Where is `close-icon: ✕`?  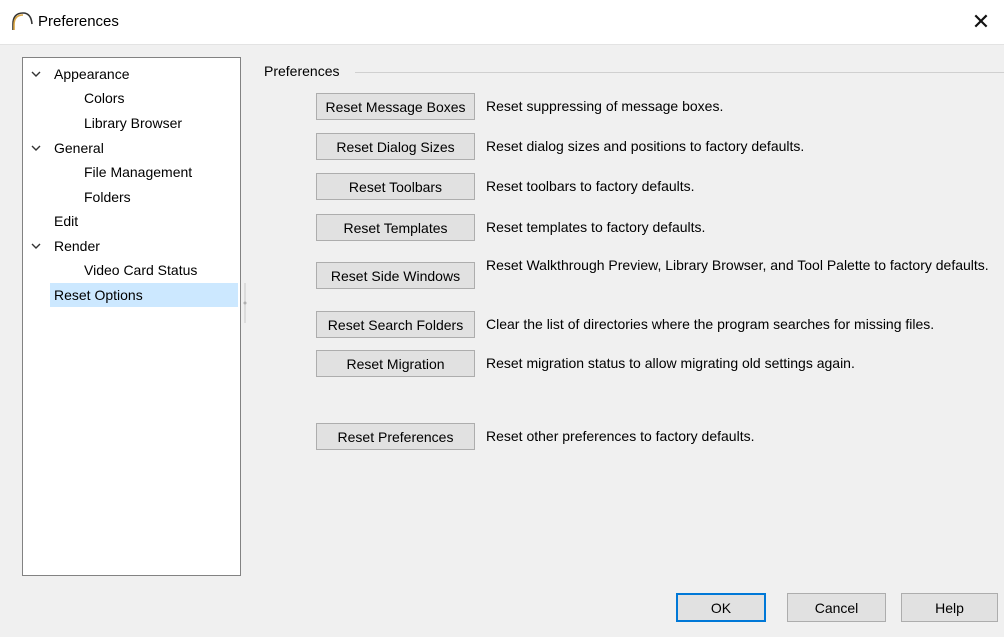
close-icon: ✕ is located at coordinates (981, 22).